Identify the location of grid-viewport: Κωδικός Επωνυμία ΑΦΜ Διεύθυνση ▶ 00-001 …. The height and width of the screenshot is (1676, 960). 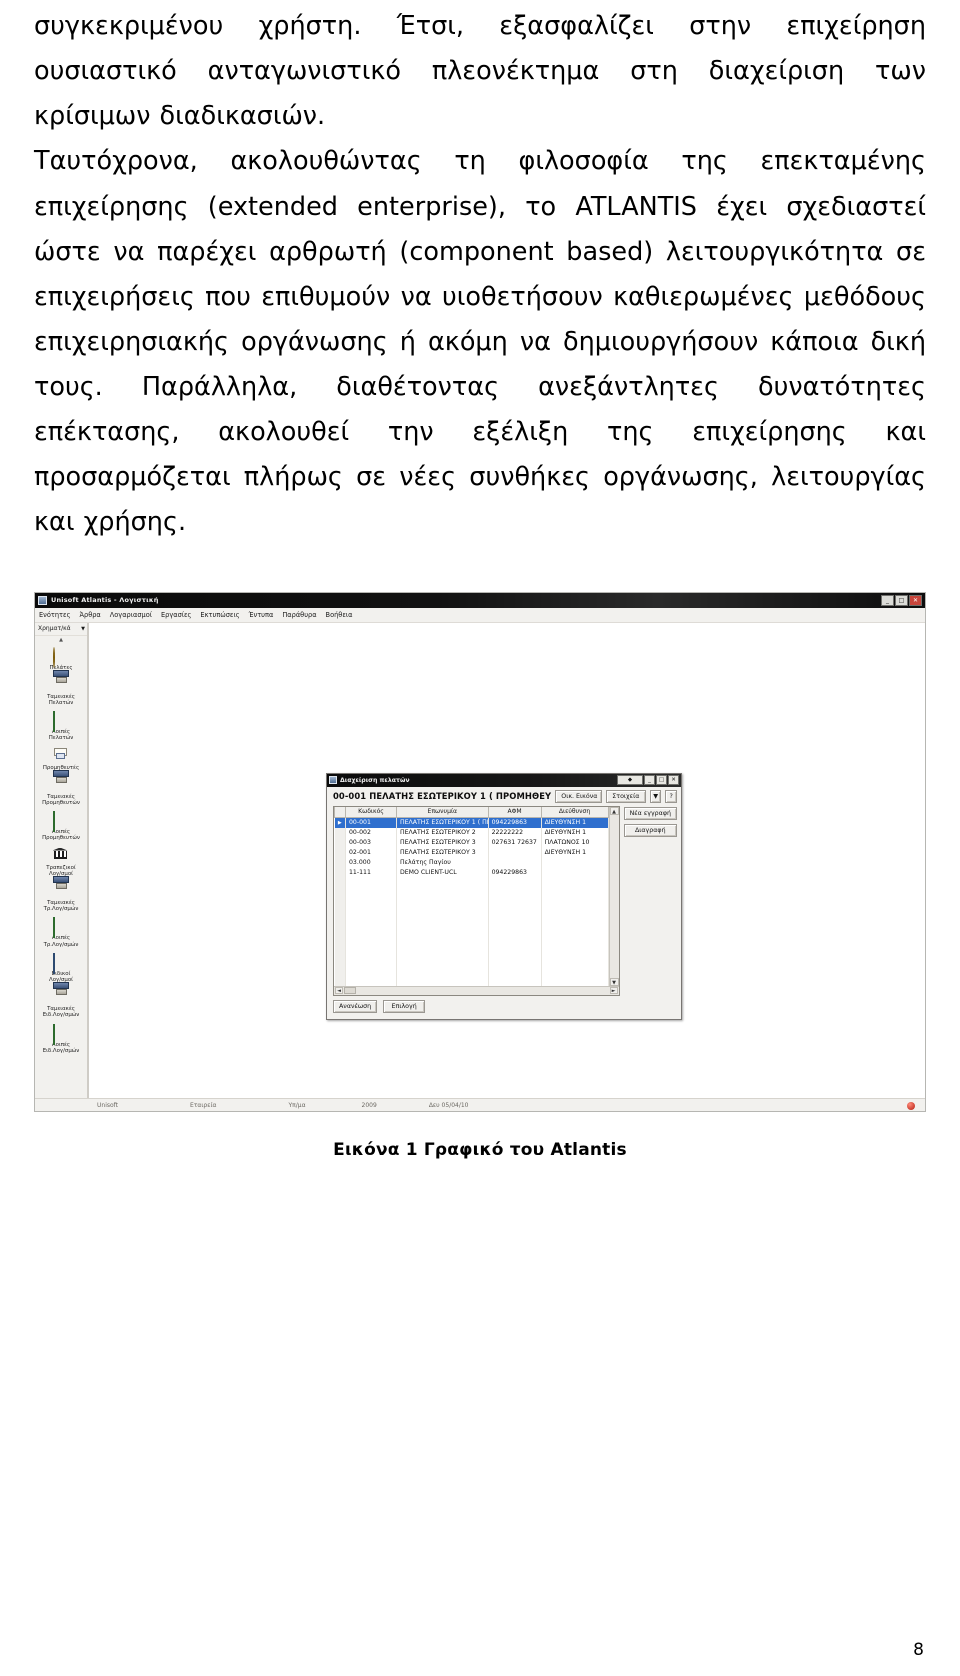
(476, 897).